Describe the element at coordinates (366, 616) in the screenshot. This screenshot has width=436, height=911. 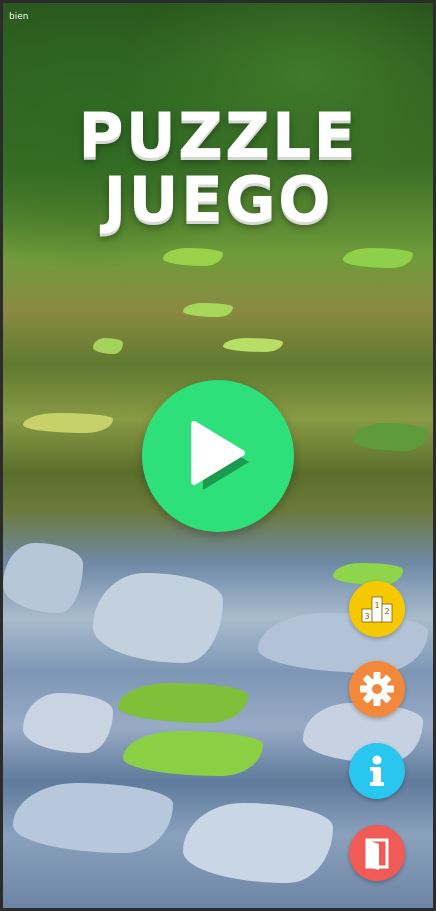
I see `podium-place-3: 3` at that location.